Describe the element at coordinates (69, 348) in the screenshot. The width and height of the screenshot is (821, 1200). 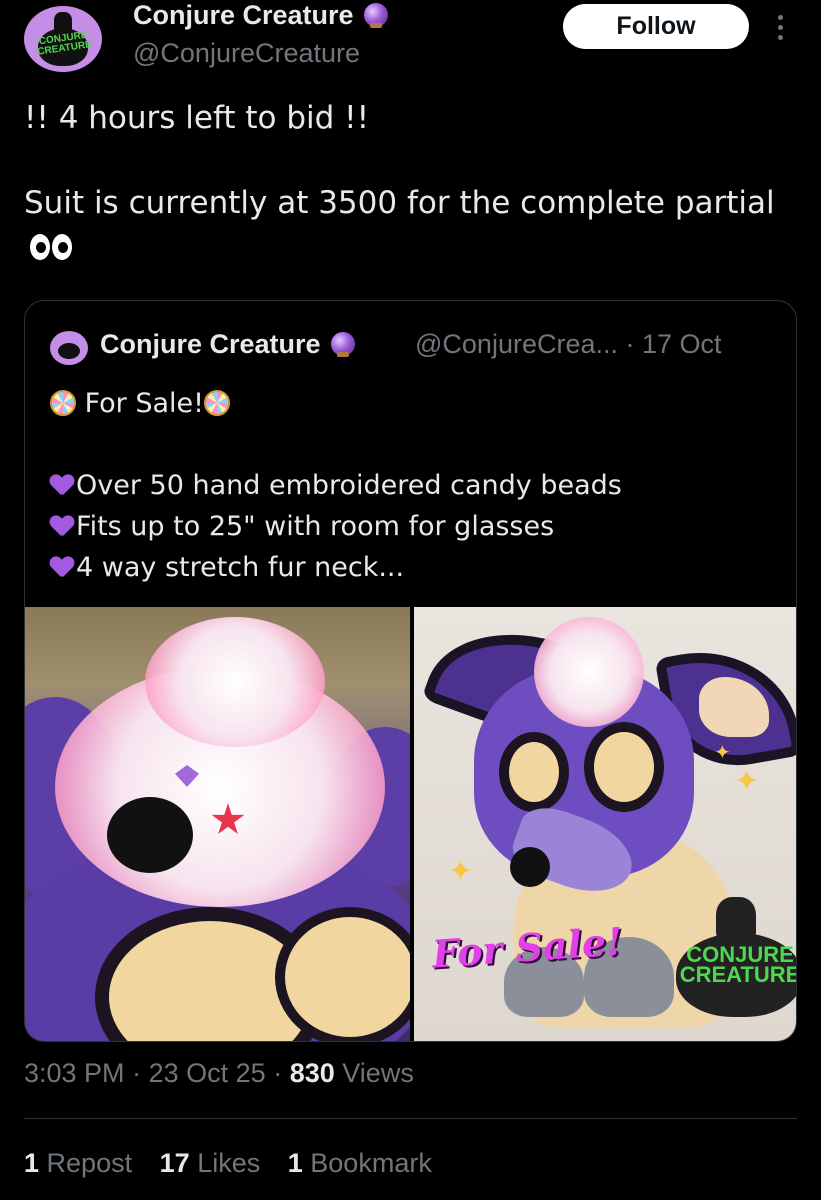
I see `quoted-author-avatar` at that location.